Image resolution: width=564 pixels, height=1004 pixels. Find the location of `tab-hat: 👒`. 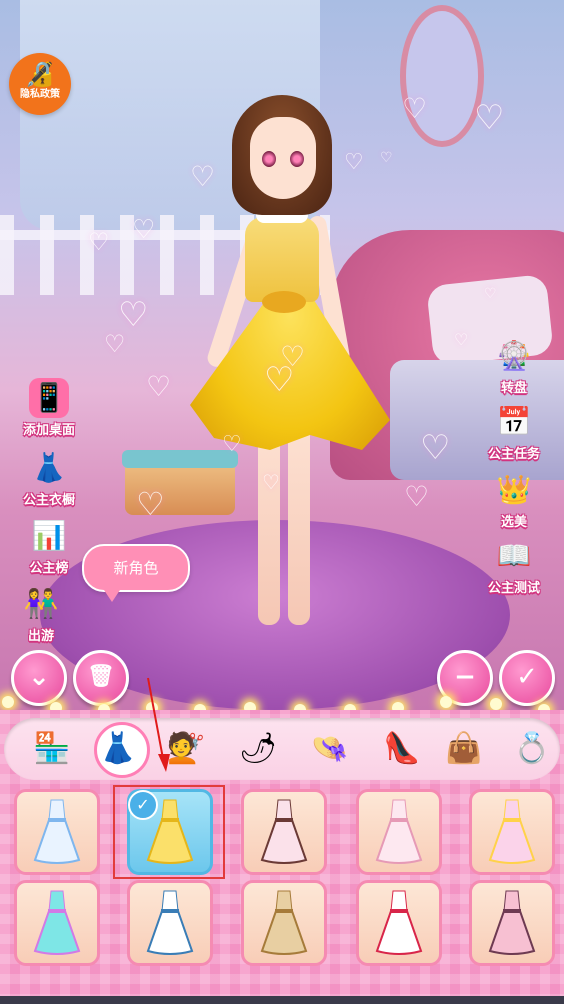

tab-hat: 👒 is located at coordinates (330, 749).